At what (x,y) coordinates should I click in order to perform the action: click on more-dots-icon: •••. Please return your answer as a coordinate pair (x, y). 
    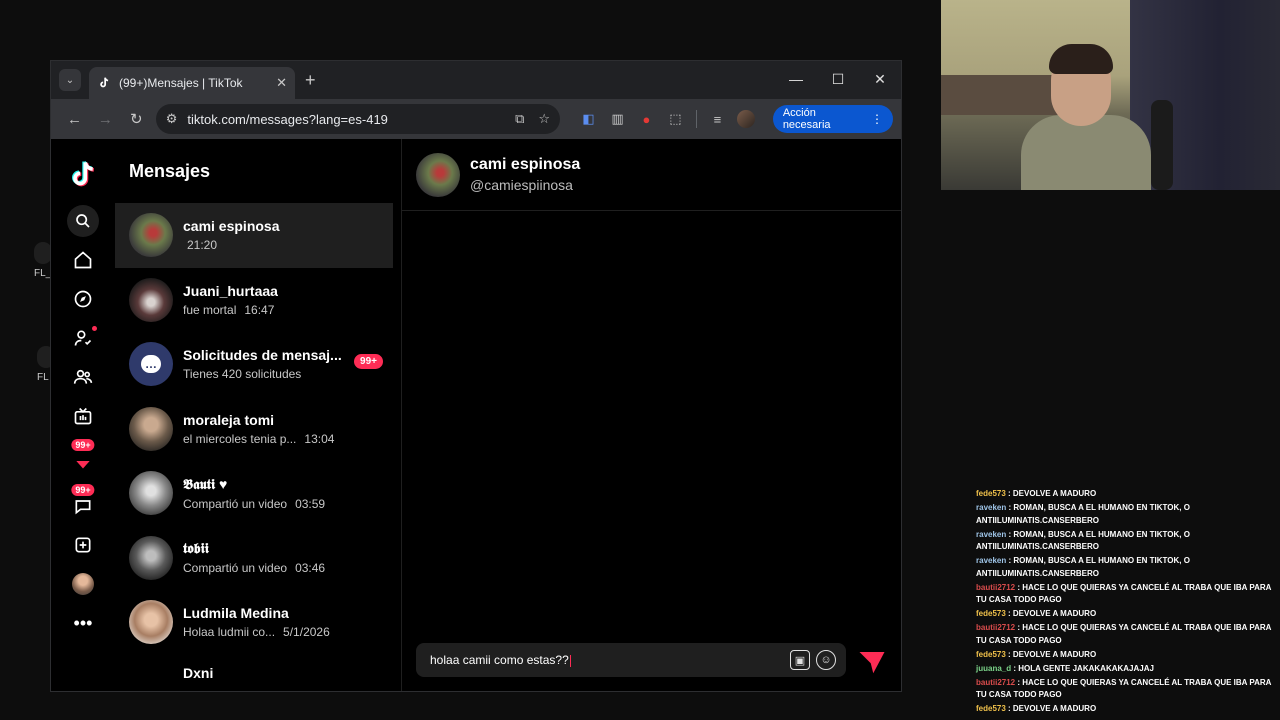
    Looking at the image, I should click on (83, 623).